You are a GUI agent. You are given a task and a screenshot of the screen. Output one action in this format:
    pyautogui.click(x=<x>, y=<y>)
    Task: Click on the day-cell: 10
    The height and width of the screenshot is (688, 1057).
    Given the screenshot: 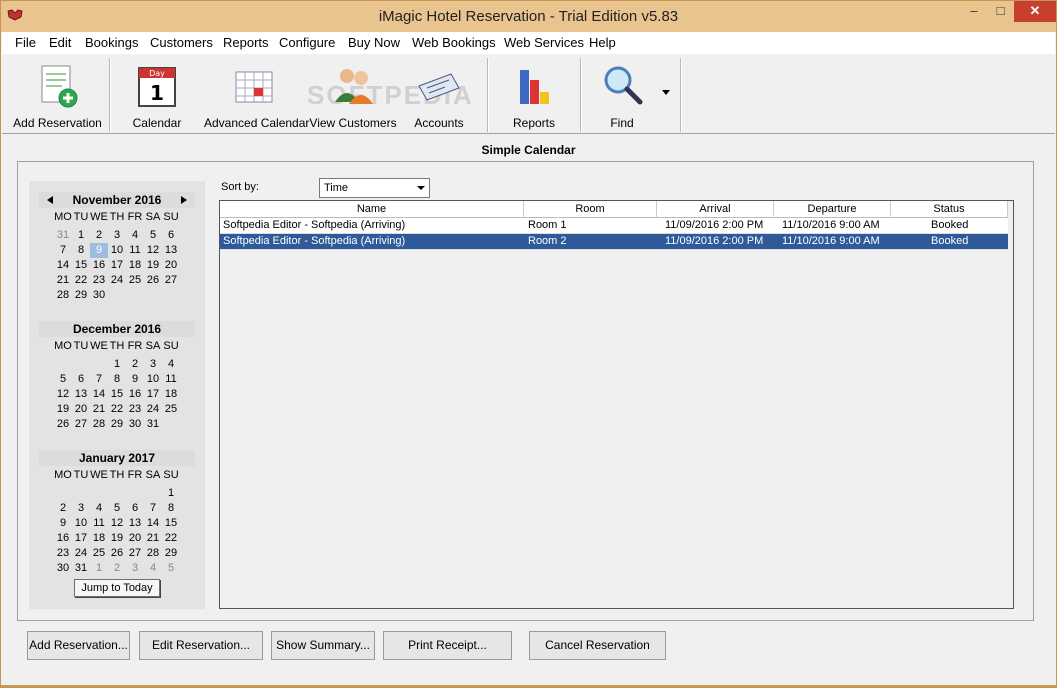 What is the action you would take?
    pyautogui.click(x=153, y=379)
    